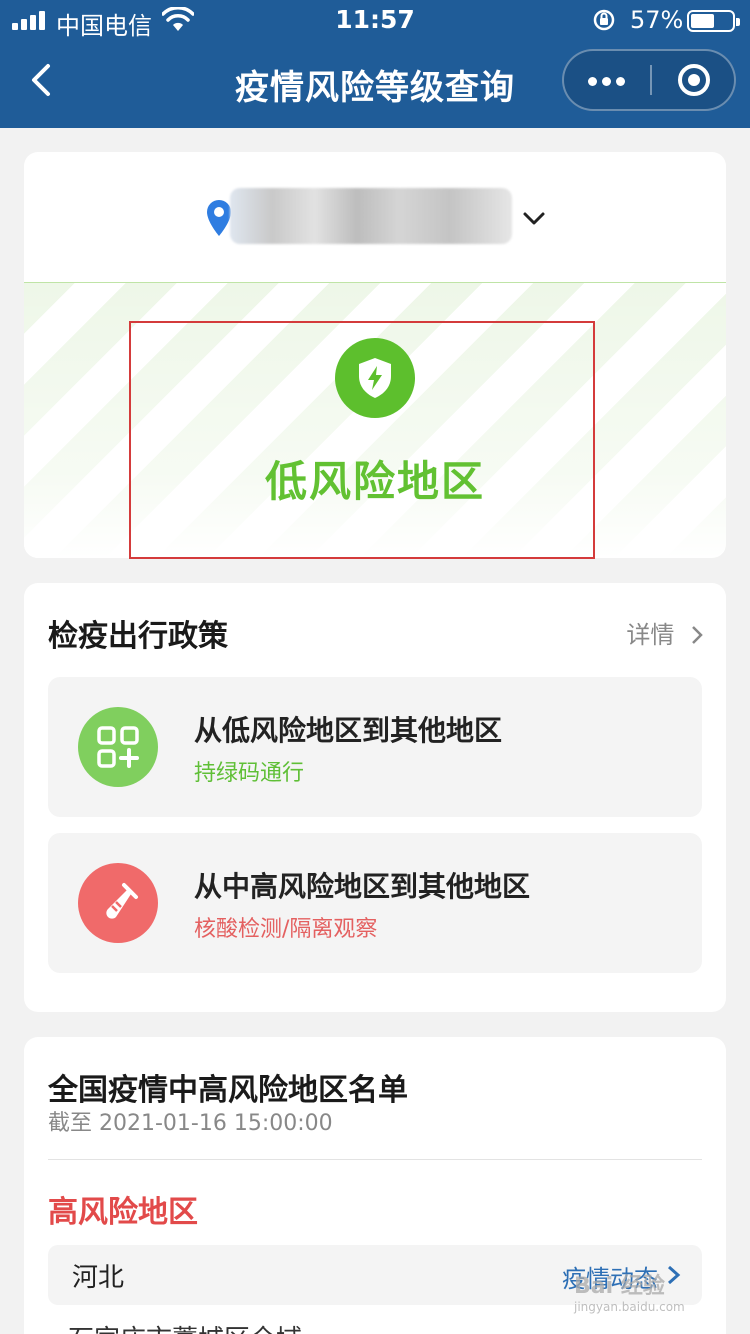 This screenshot has height=1334, width=750. Describe the element at coordinates (118, 903) in the screenshot. I see `test-tube-icon` at that location.